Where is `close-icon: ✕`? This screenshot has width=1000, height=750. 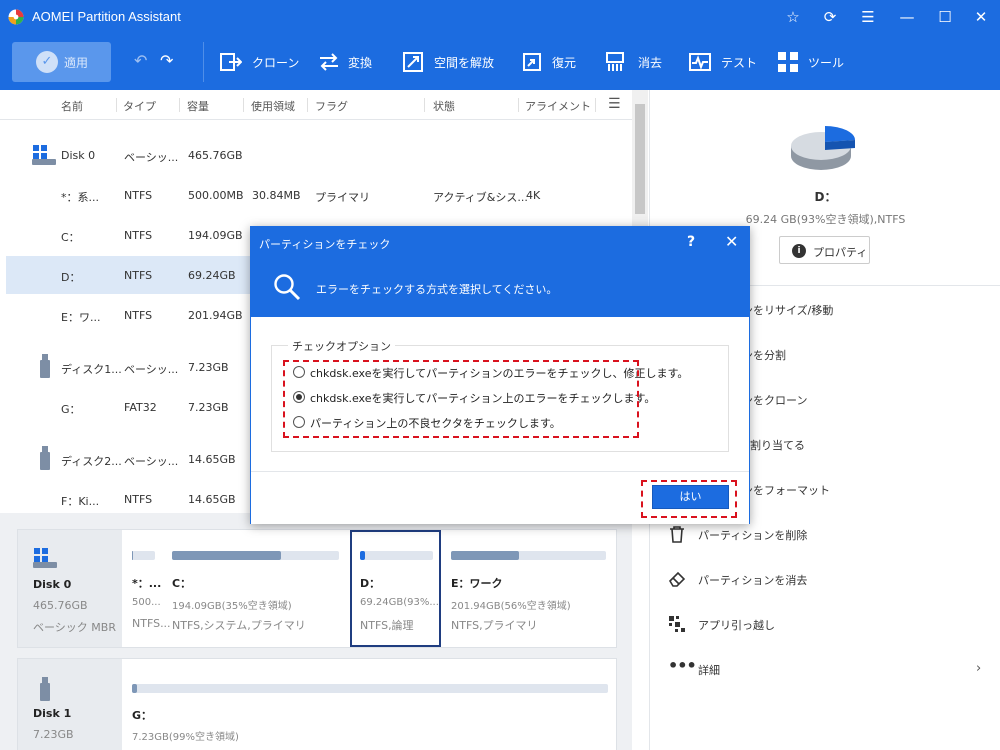 close-icon: ✕ is located at coordinates (731, 241).